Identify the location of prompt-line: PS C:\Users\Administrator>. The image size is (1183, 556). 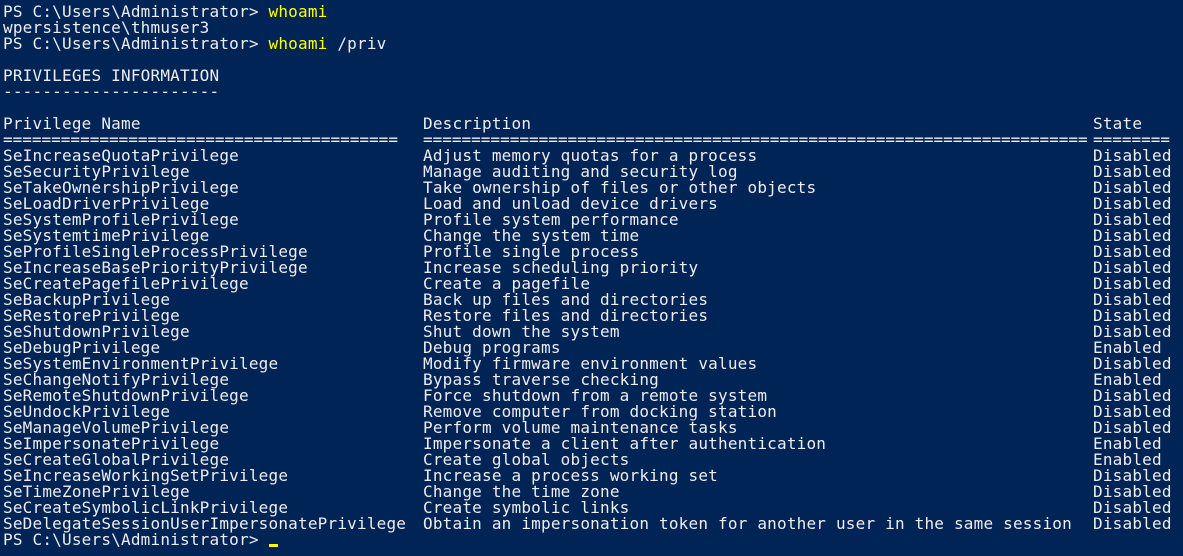
(593, 540).